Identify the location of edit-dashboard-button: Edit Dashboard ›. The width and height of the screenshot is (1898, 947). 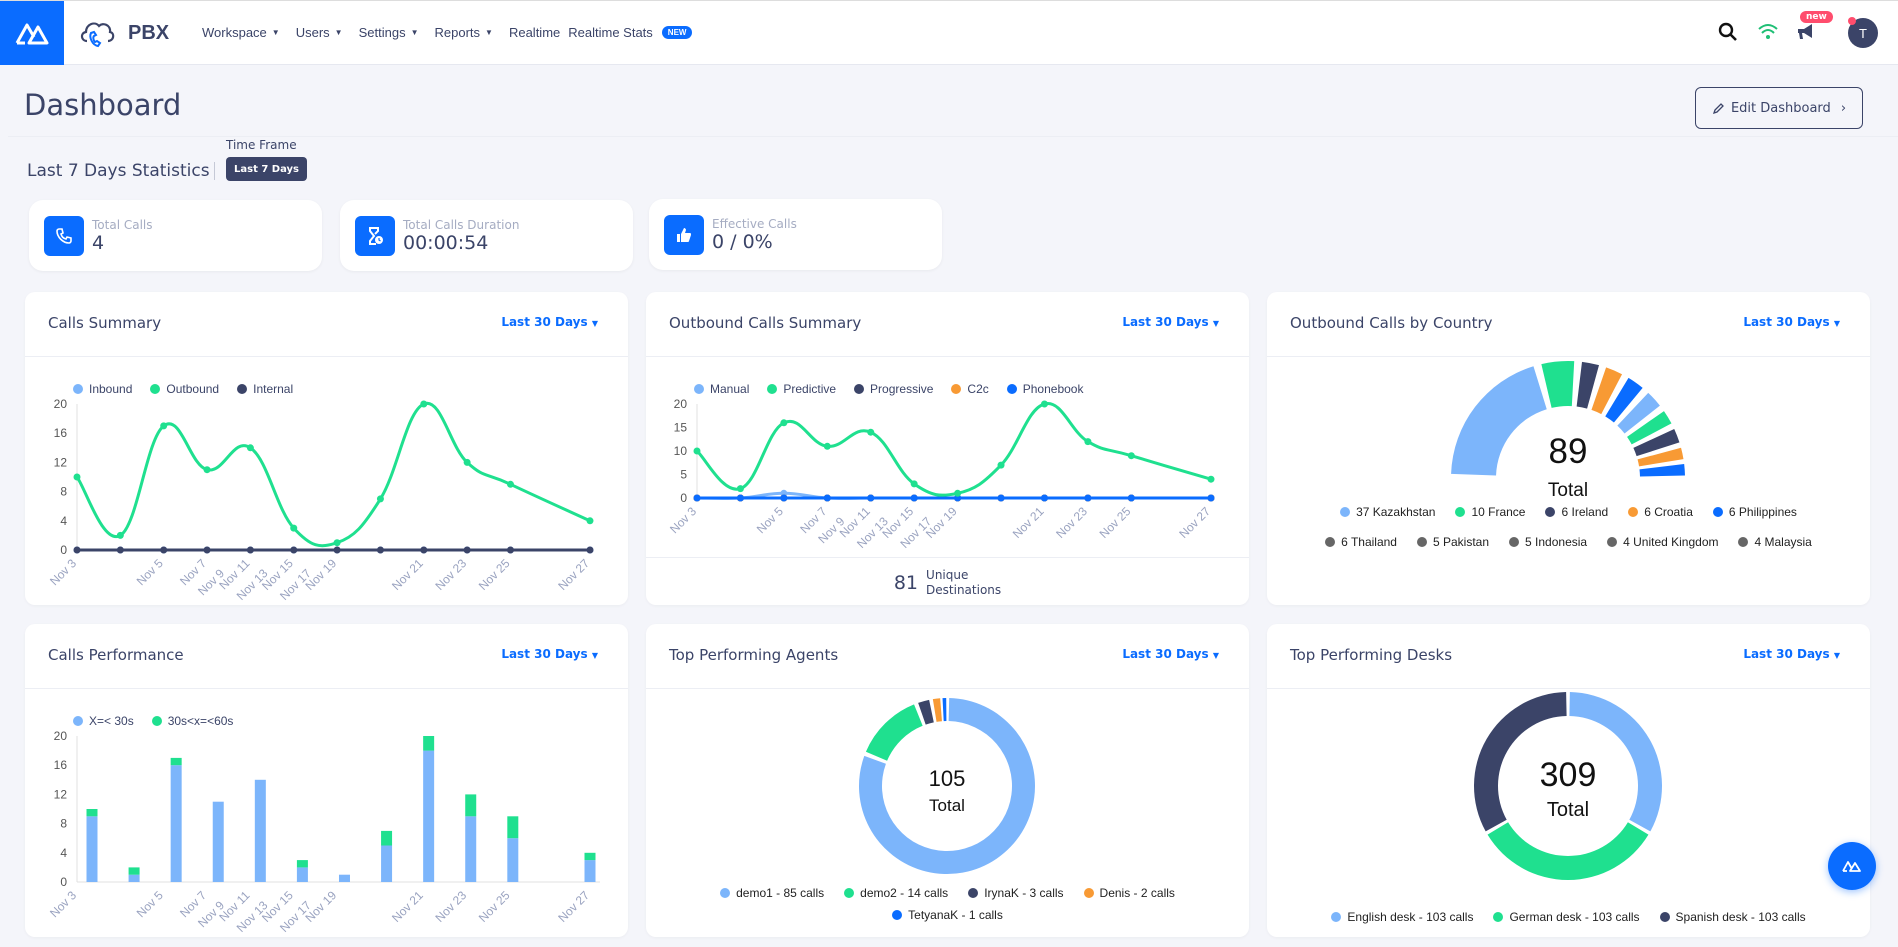
(1779, 108).